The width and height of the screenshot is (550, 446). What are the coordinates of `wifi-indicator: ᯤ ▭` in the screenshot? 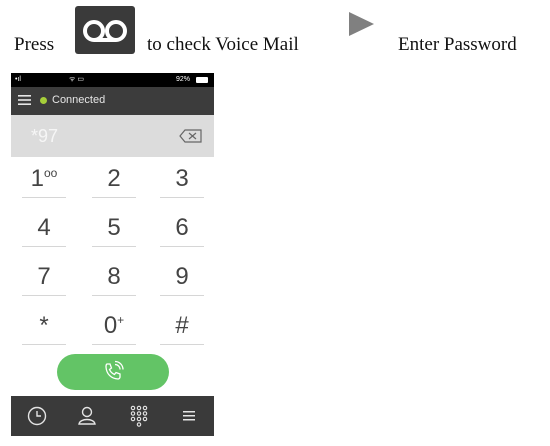 It's located at (76, 79).